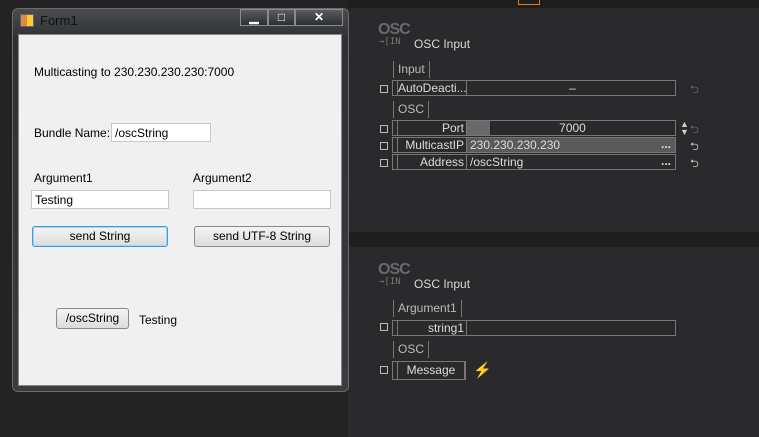 The width and height of the screenshot is (759, 437). I want to click on param-value: –, so click(571, 88).